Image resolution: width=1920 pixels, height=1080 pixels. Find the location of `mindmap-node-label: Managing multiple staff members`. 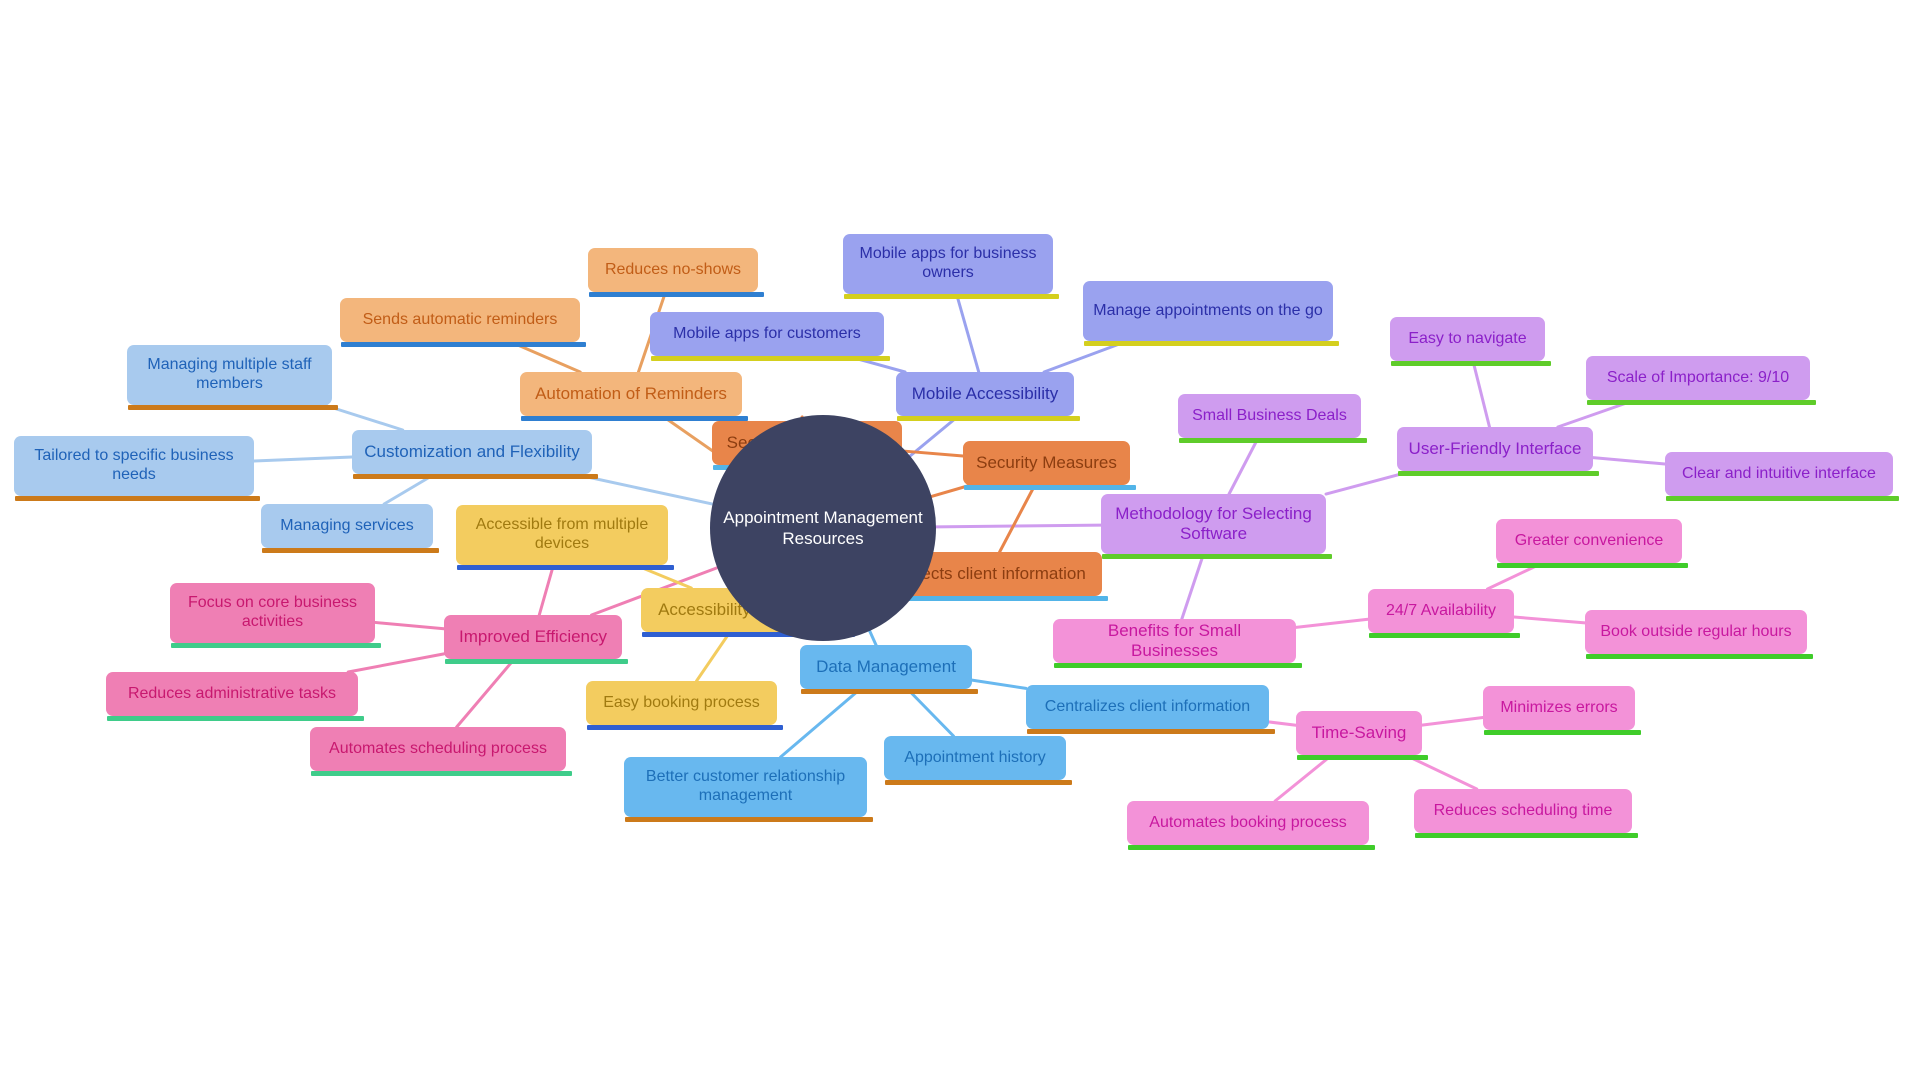

mindmap-node-label: Managing multiple staff members is located at coordinates (229, 374).